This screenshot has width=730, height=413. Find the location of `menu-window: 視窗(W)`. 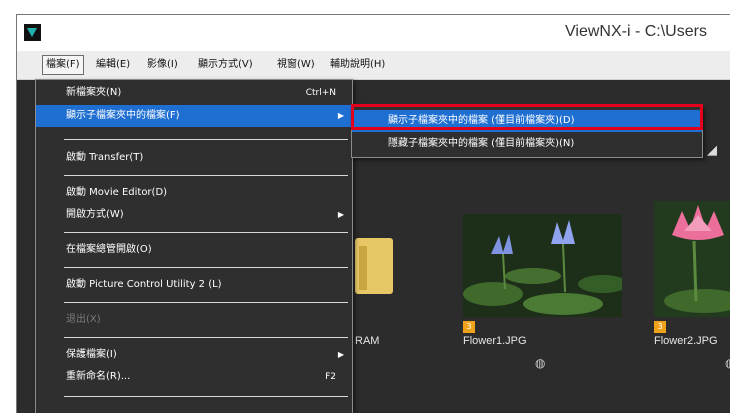

menu-window: 視窗(W) is located at coordinates (296, 65).